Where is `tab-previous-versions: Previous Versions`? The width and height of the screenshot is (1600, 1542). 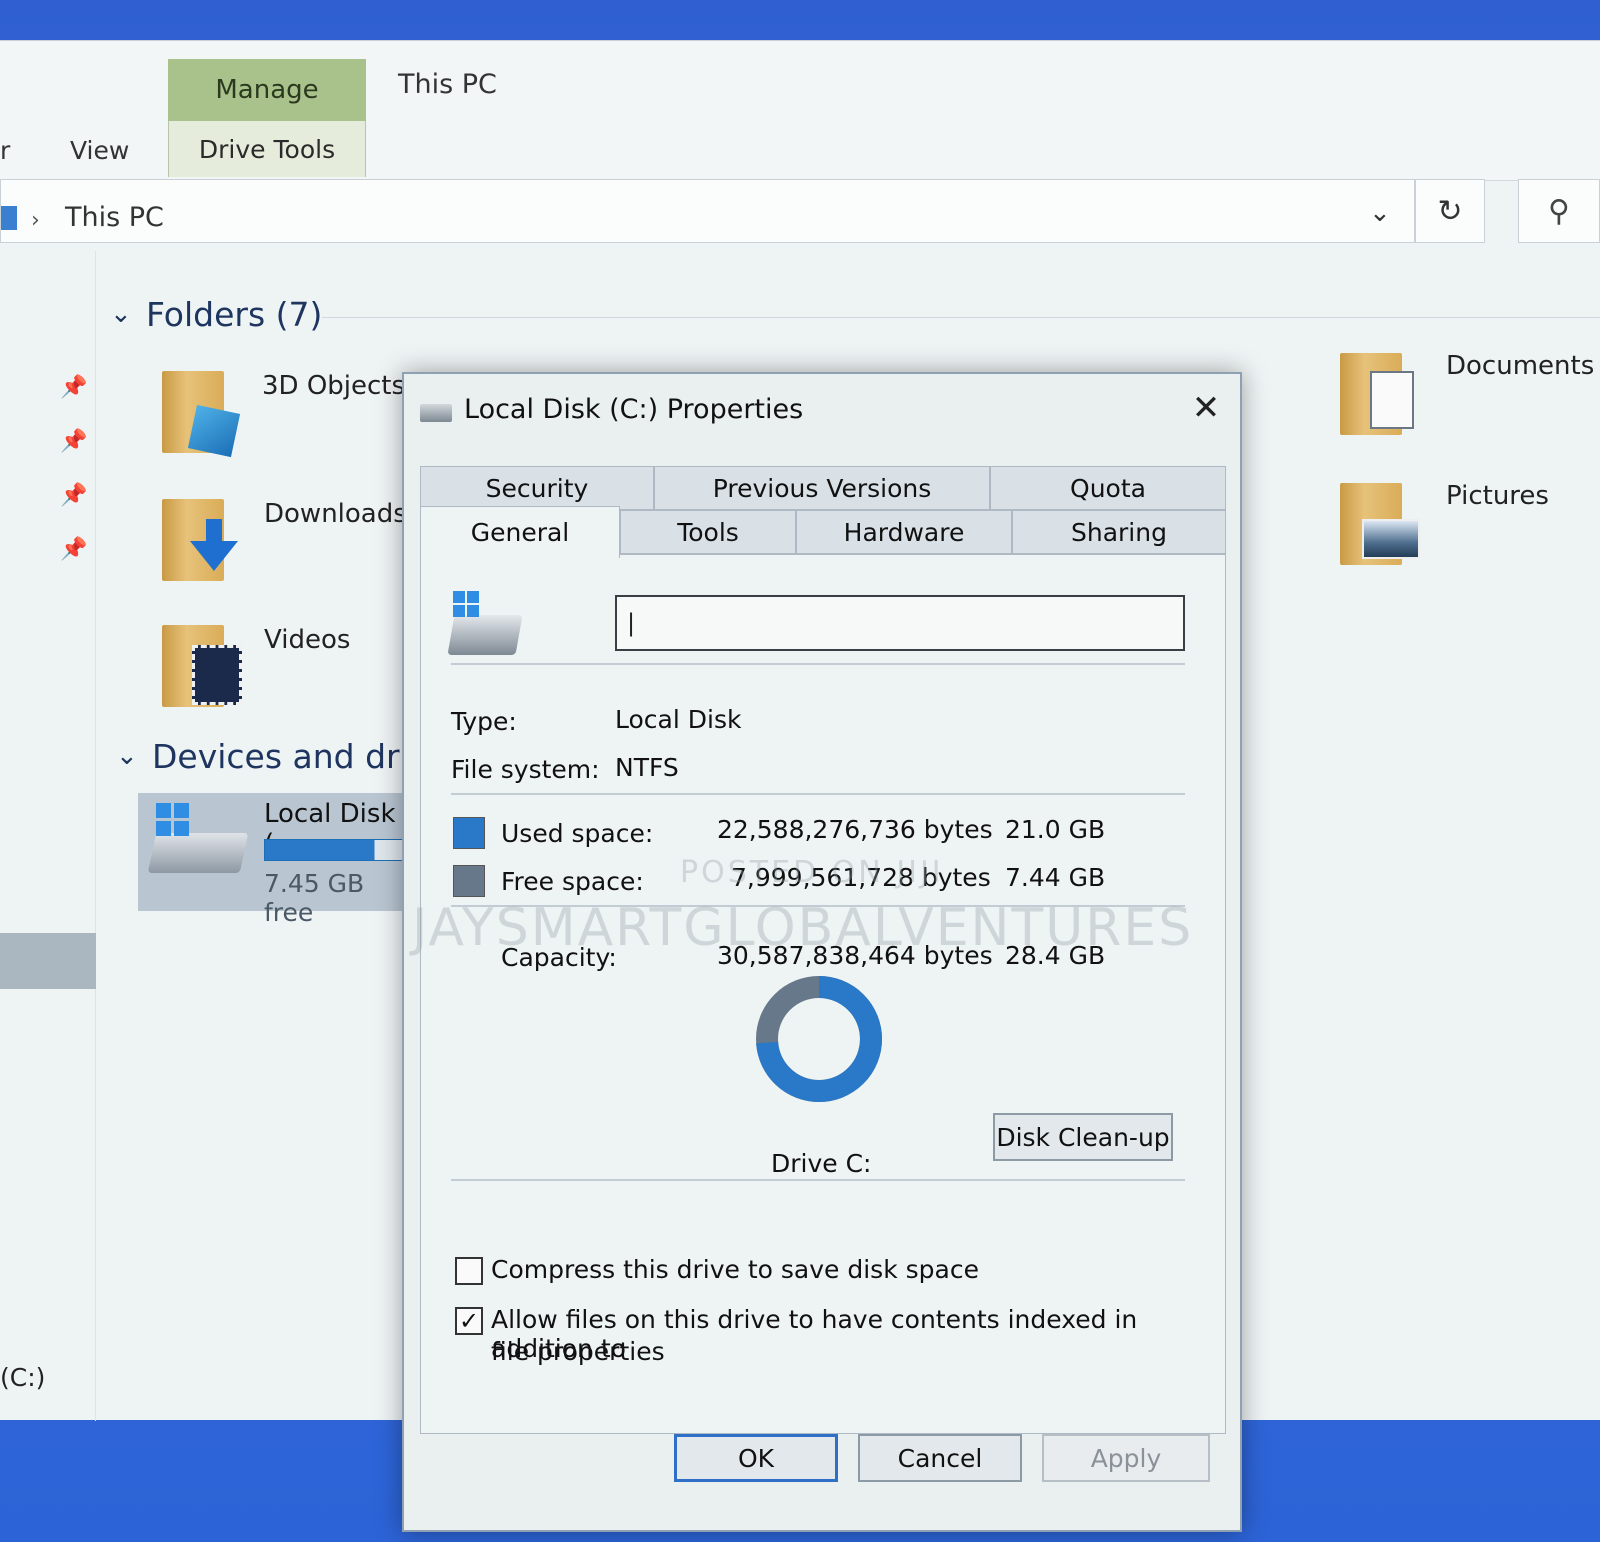 tab-previous-versions: Previous Versions is located at coordinates (822, 488).